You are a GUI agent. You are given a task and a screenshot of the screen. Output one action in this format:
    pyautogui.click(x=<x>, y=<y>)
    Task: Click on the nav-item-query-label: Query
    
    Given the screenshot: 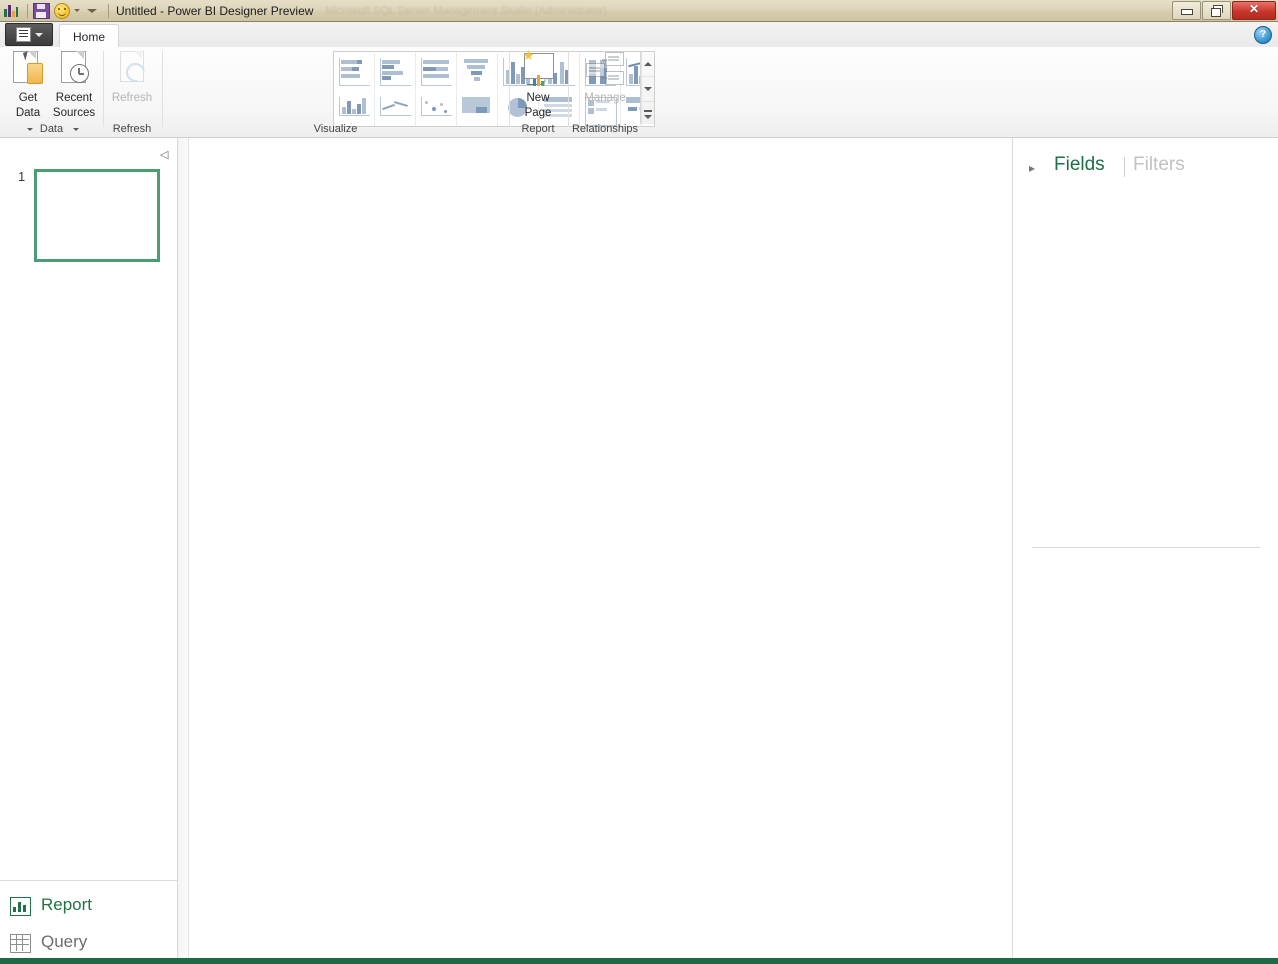 What is the action you would take?
    pyautogui.click(x=64, y=941)
    